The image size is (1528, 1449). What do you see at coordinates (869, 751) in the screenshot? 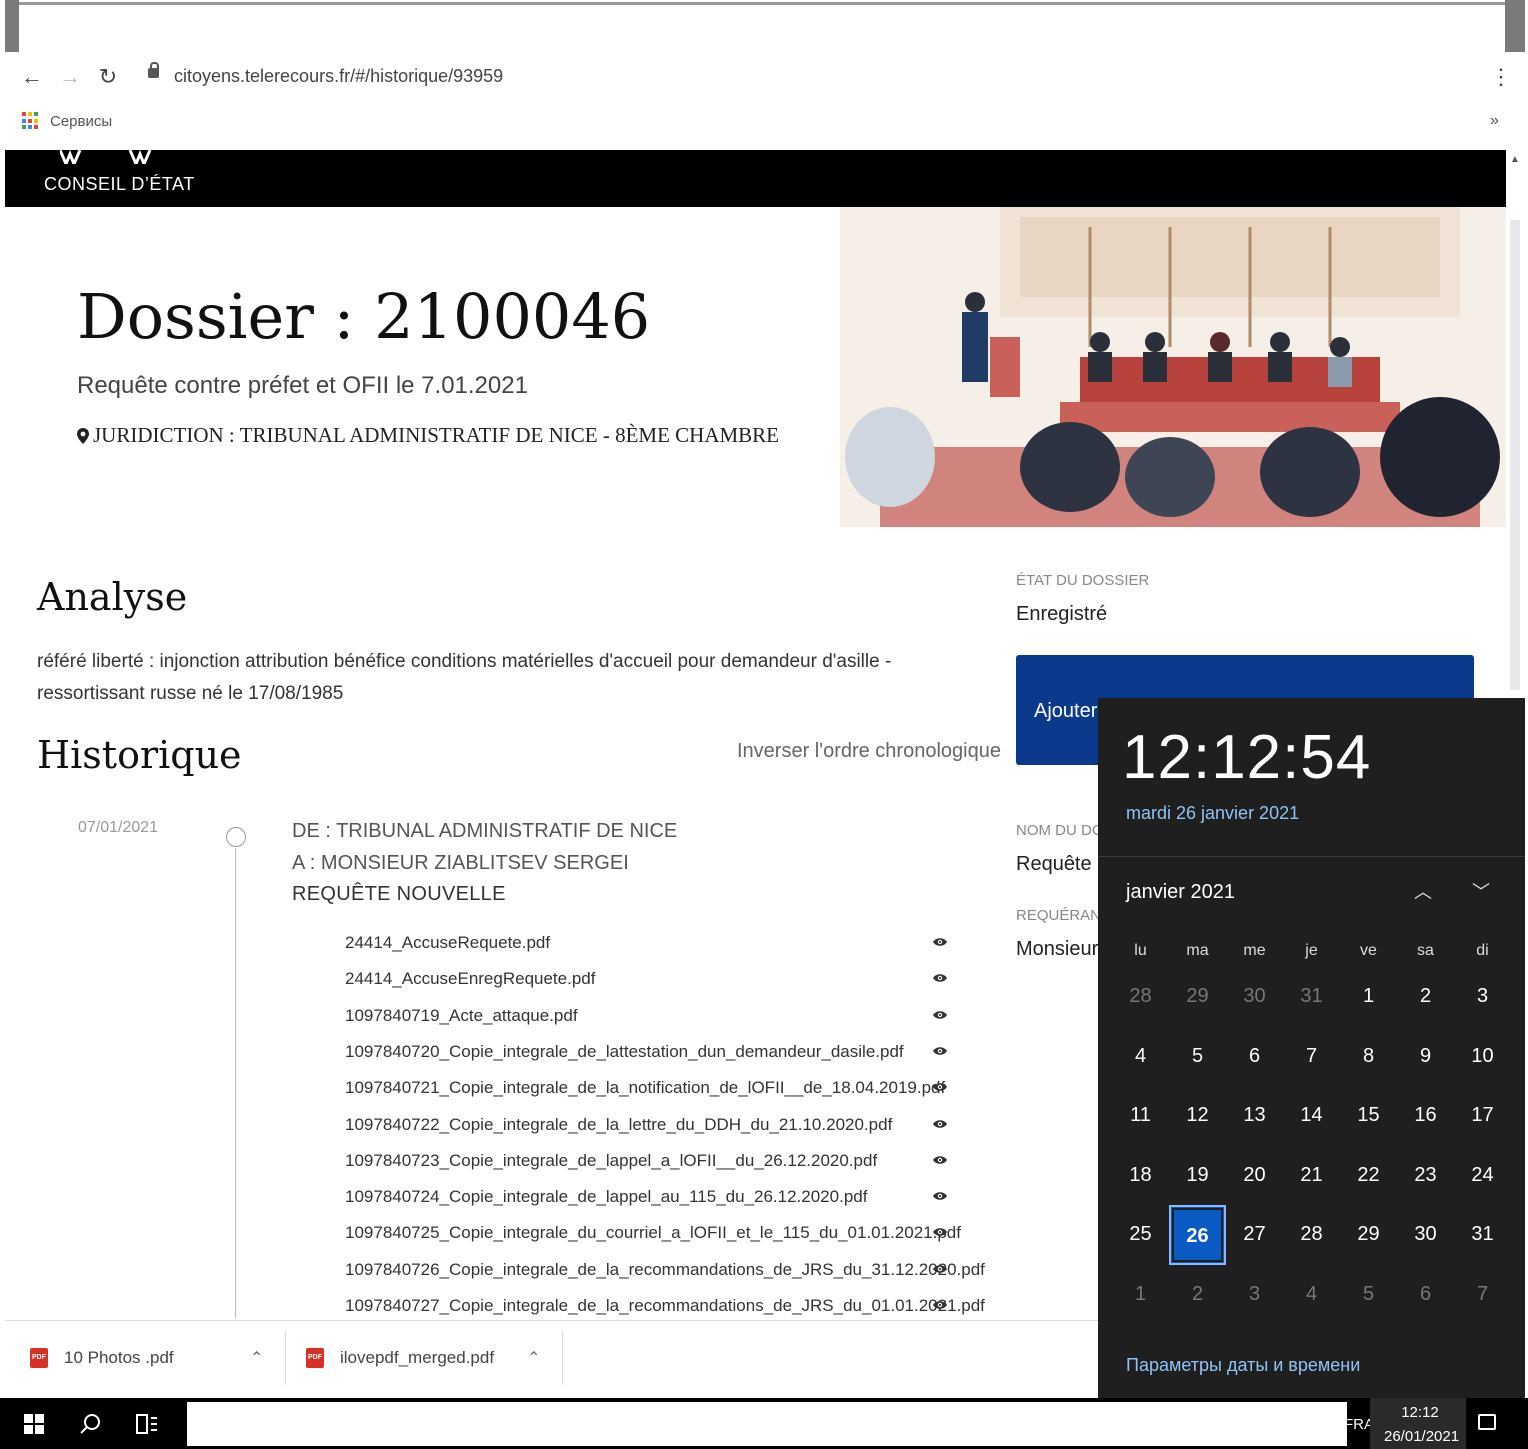
I see `reverse-order-link: Inverser l'ordre chronologique` at bounding box center [869, 751].